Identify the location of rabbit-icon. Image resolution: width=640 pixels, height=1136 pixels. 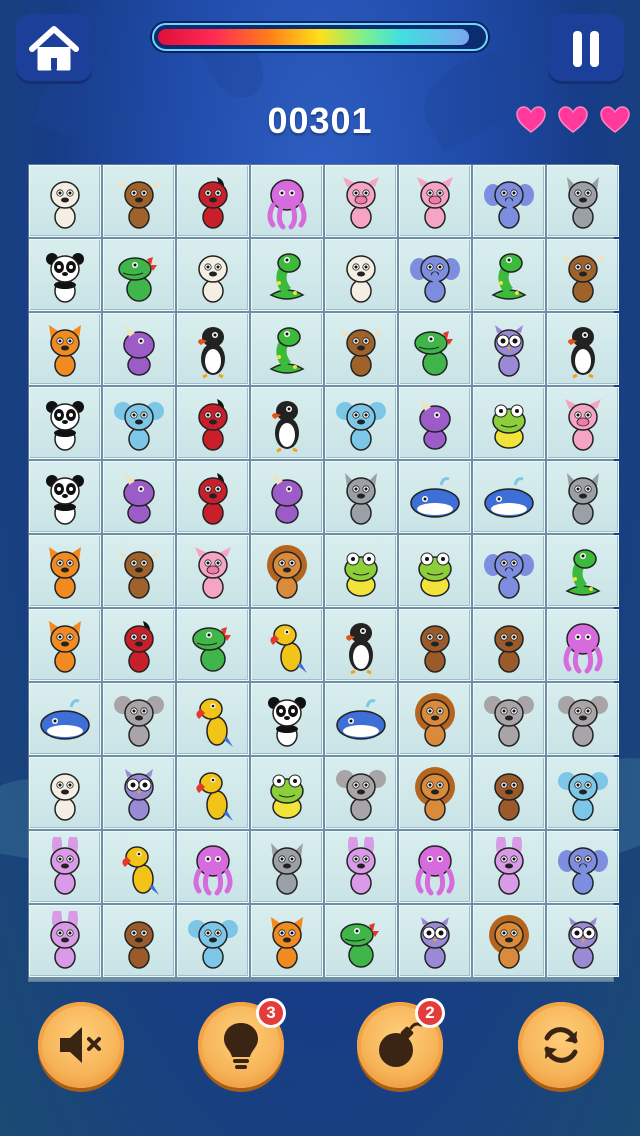
(65, 866).